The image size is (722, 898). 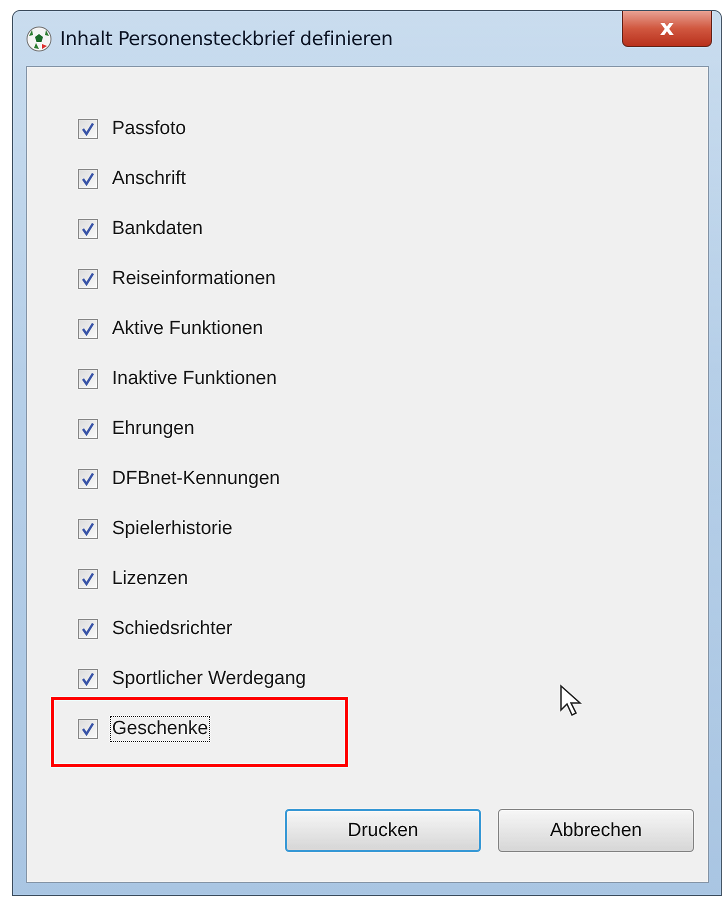 What do you see at coordinates (572, 701) in the screenshot?
I see `mouse-pointer-icon` at bounding box center [572, 701].